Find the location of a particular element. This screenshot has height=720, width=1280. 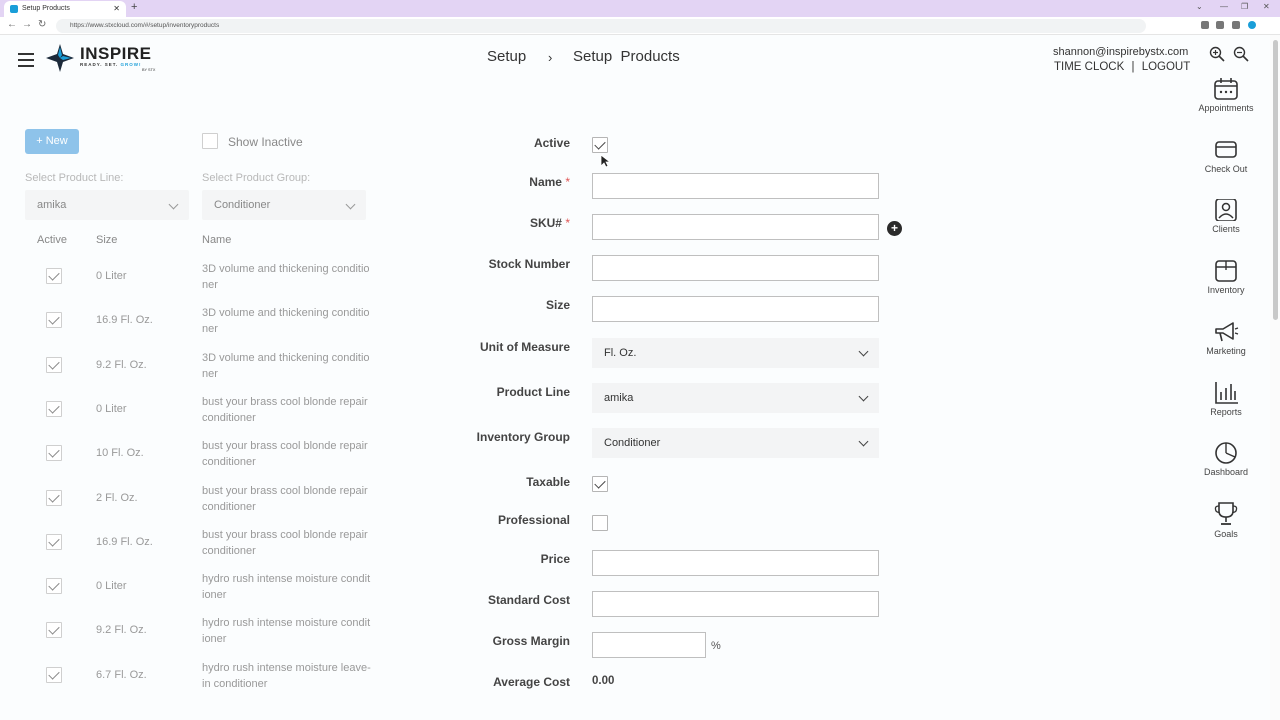

product-line-filter-value: amika is located at coordinates (52, 205).